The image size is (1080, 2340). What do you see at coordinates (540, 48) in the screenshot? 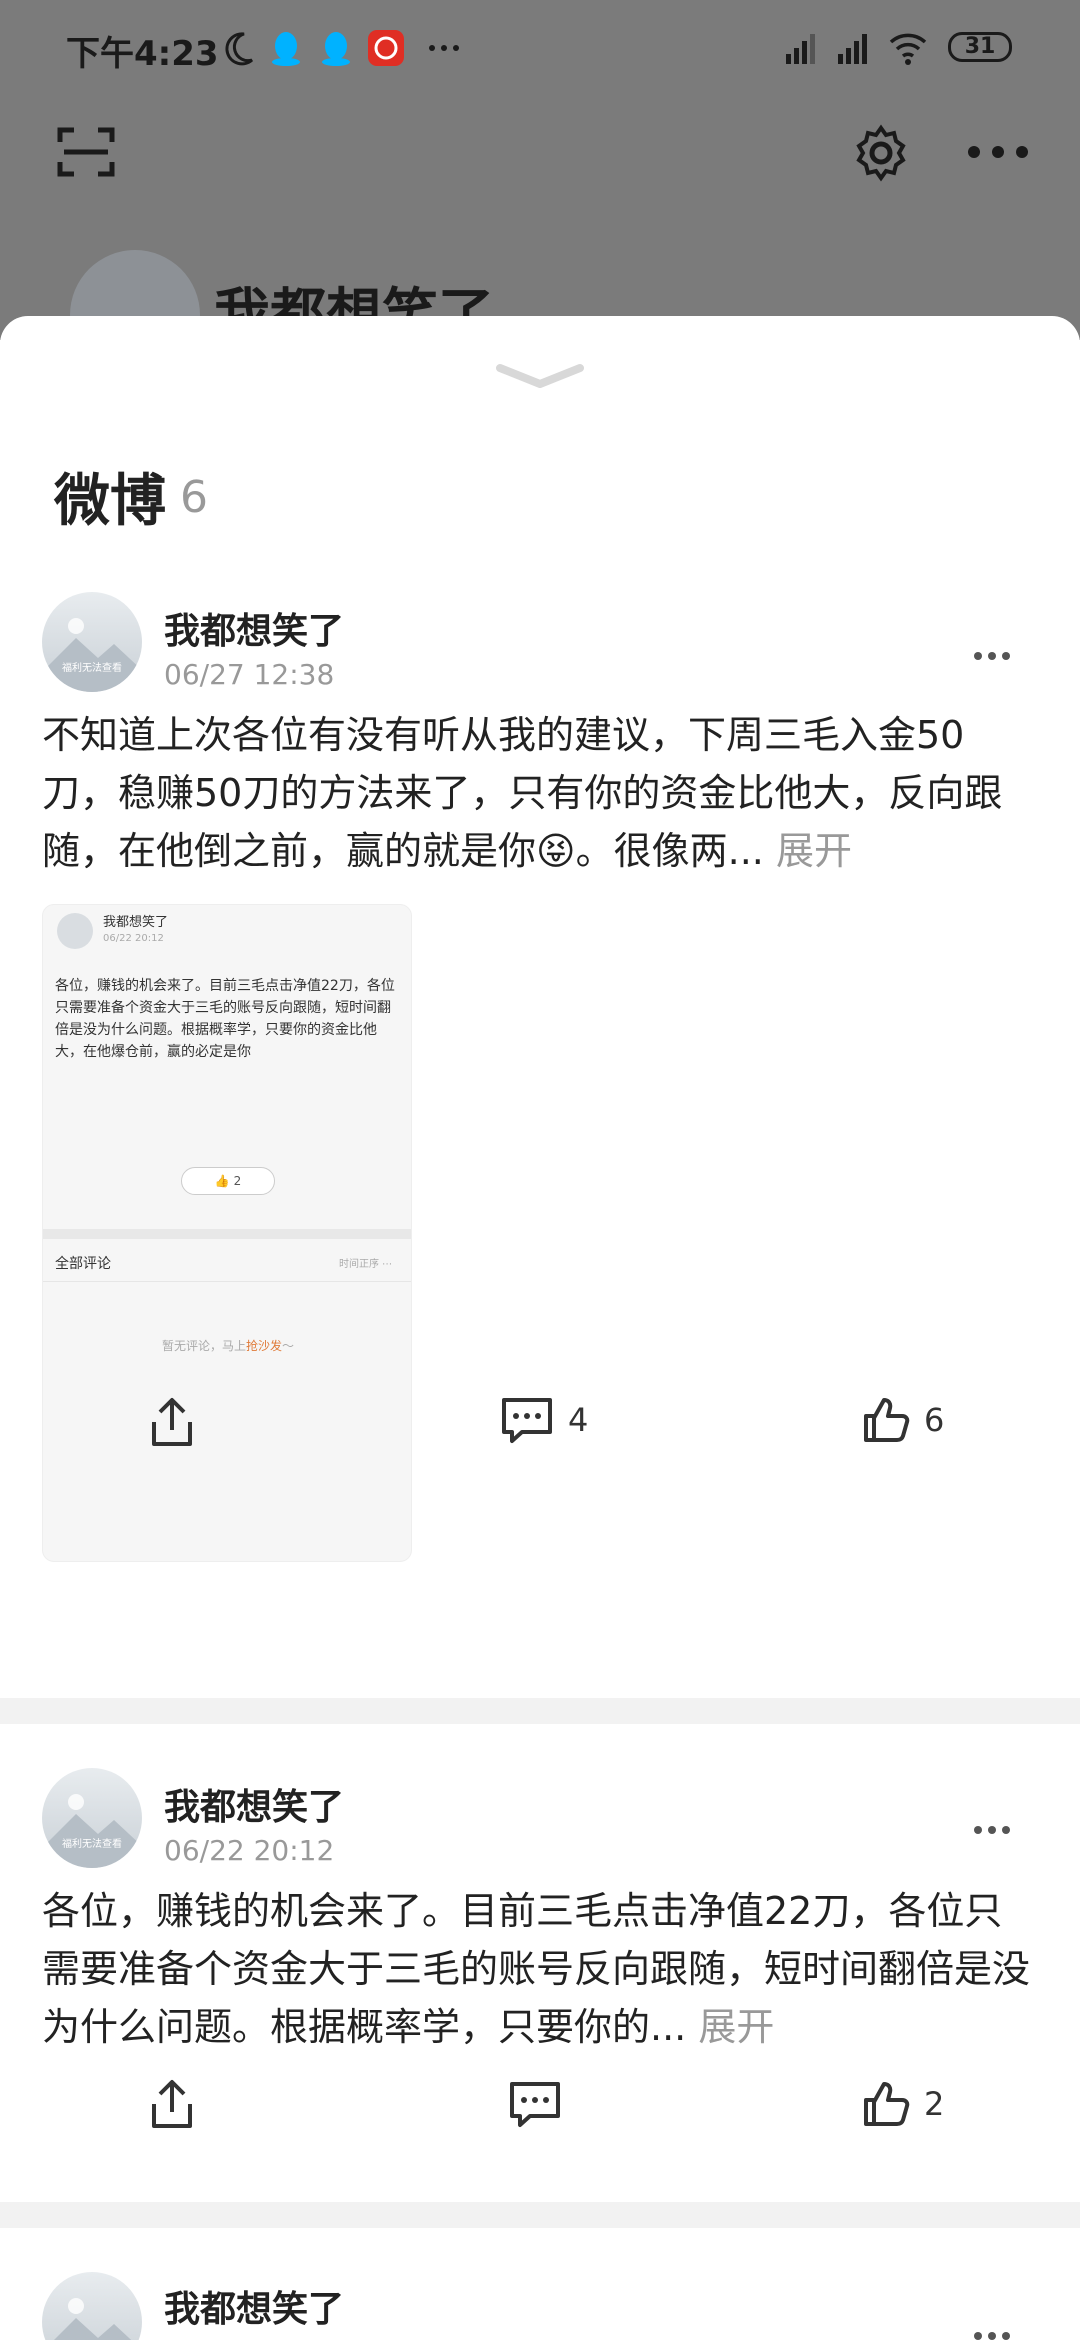
I see `status-bar: 下午4:23 31` at bounding box center [540, 48].